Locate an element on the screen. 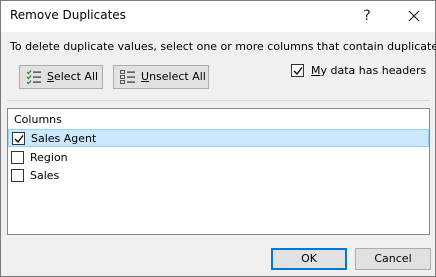 The height and width of the screenshot is (277, 436). select-all-label: Select All is located at coordinates (73, 76).